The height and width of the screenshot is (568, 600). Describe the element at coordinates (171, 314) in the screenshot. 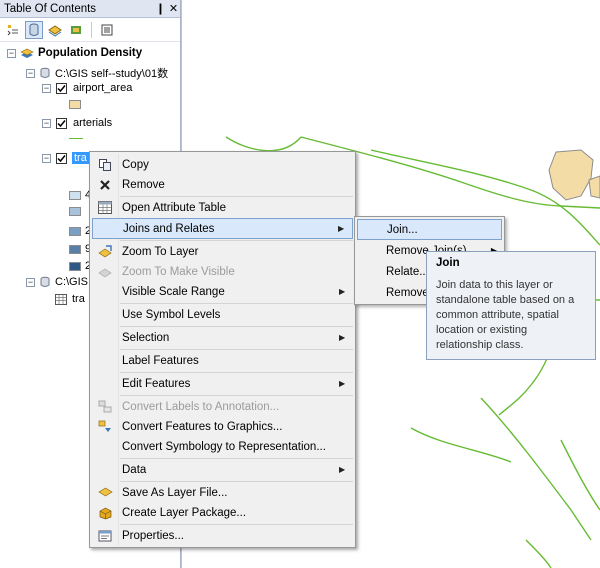

I see `menu-item-label: Use Symbol Levels` at that location.